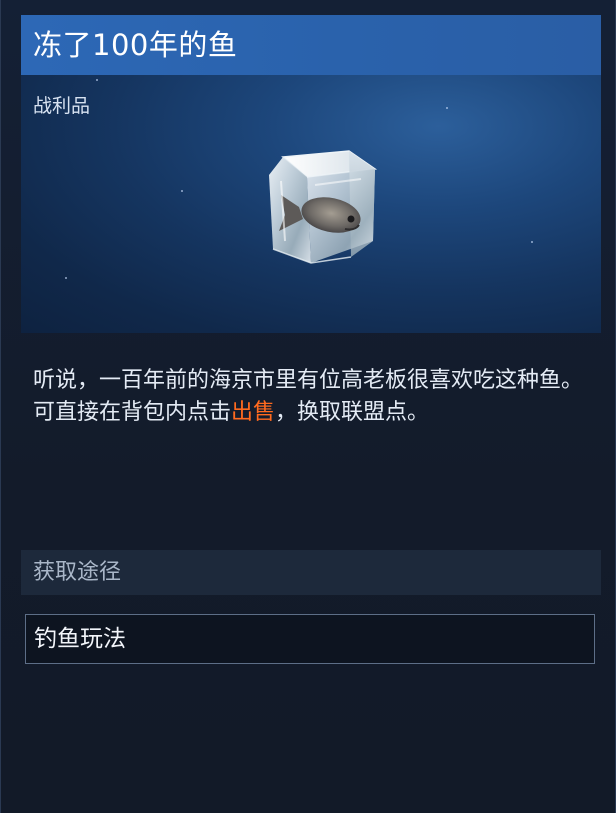  What do you see at coordinates (253, 412) in the screenshot?
I see `sell-keyword: 出售` at bounding box center [253, 412].